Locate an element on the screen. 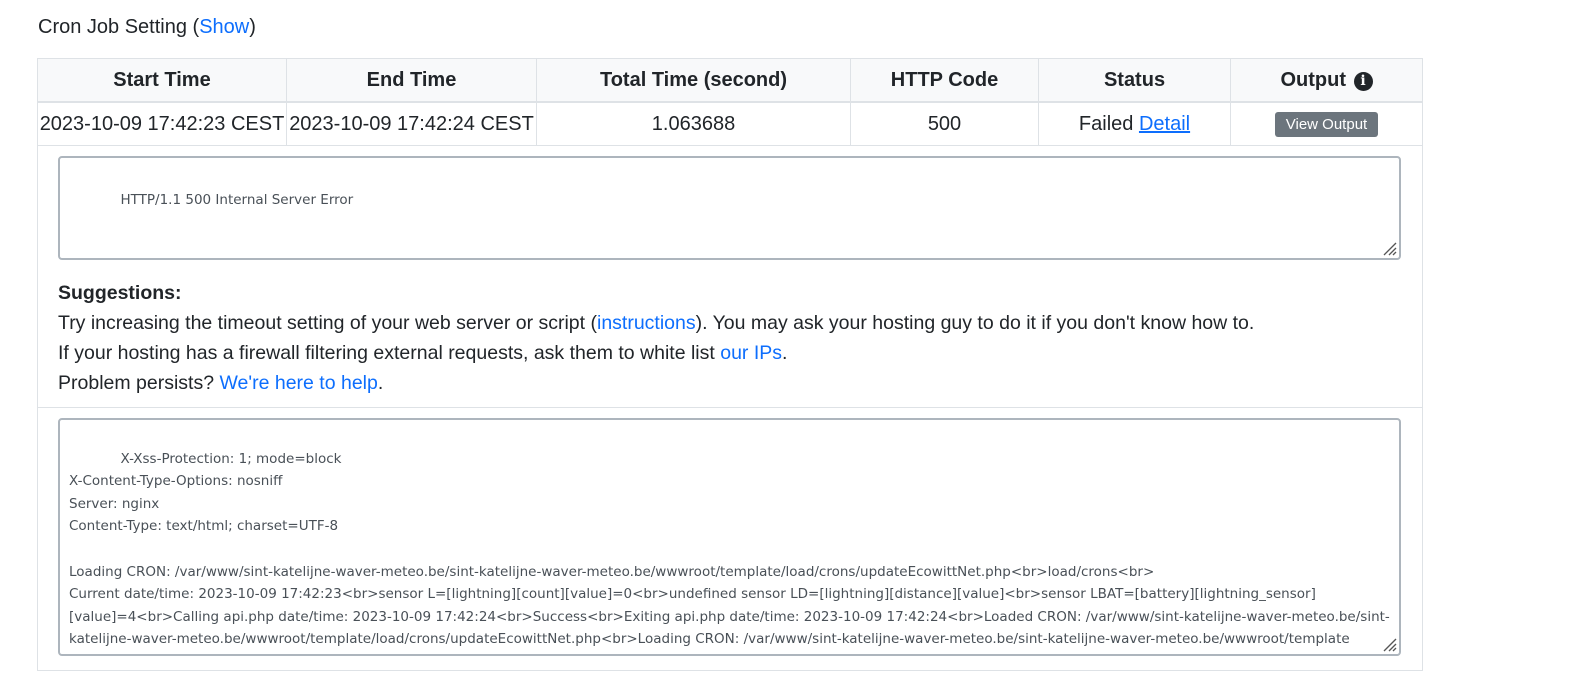  cell-status: Failed Detail is located at coordinates (1134, 123).